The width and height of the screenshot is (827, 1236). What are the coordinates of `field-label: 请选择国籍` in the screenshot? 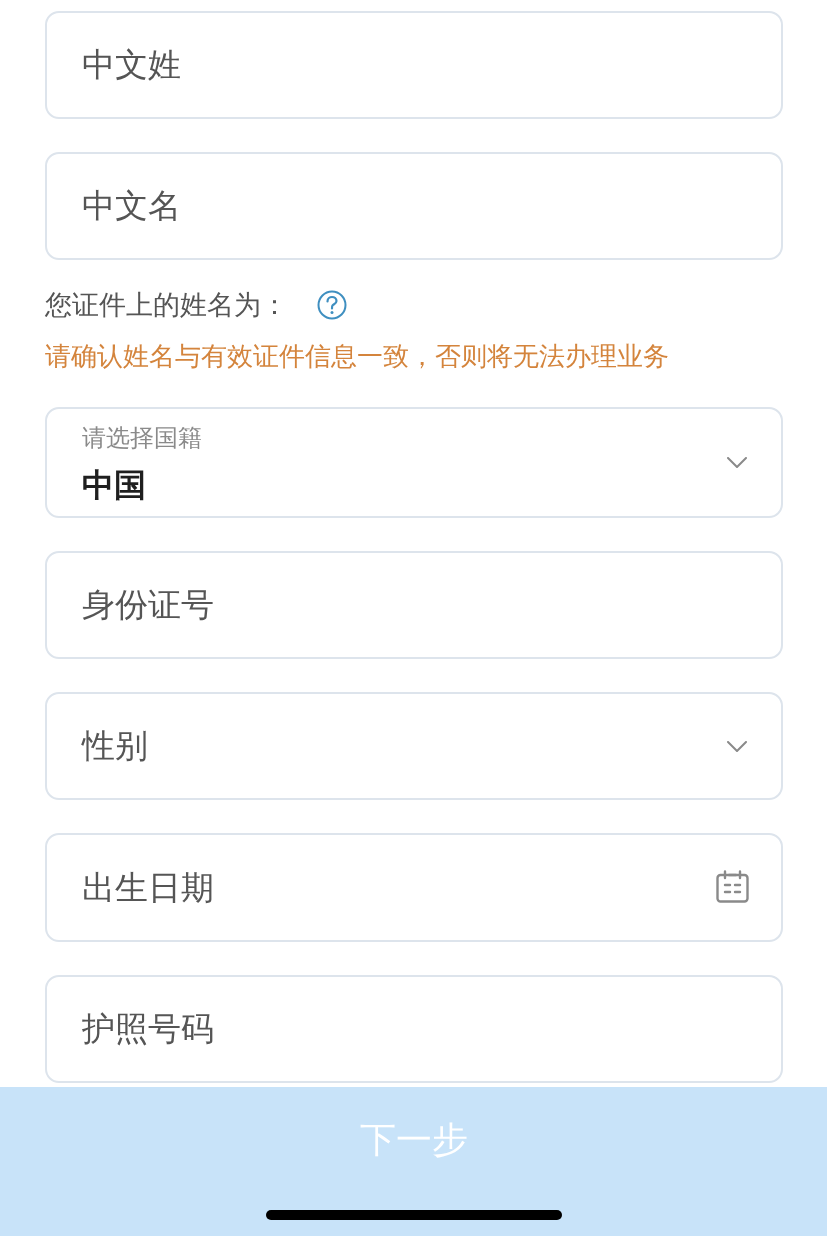 It's located at (142, 437).